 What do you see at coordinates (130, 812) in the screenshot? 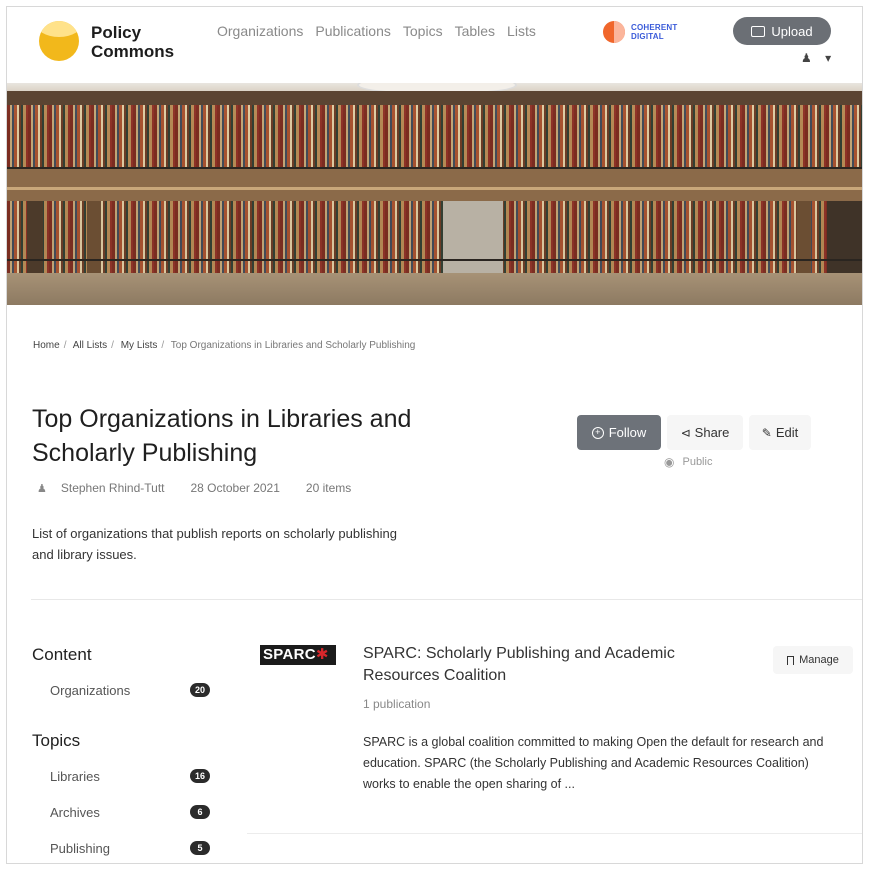
I see `sidebar-item-archives: Archives 6` at bounding box center [130, 812].